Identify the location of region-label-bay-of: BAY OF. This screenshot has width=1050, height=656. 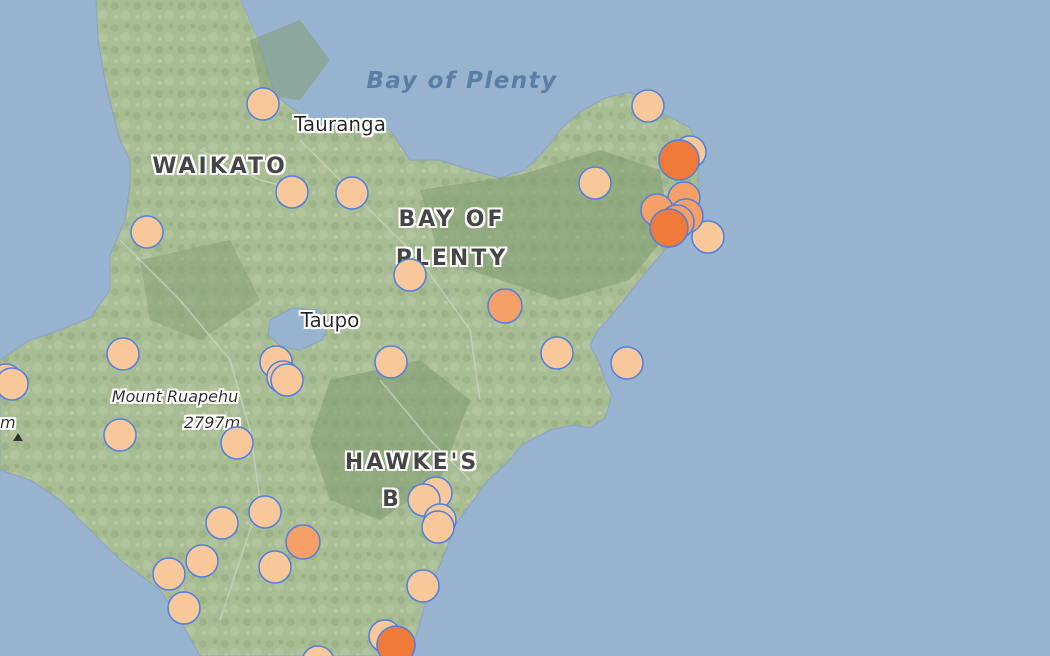
(451, 219).